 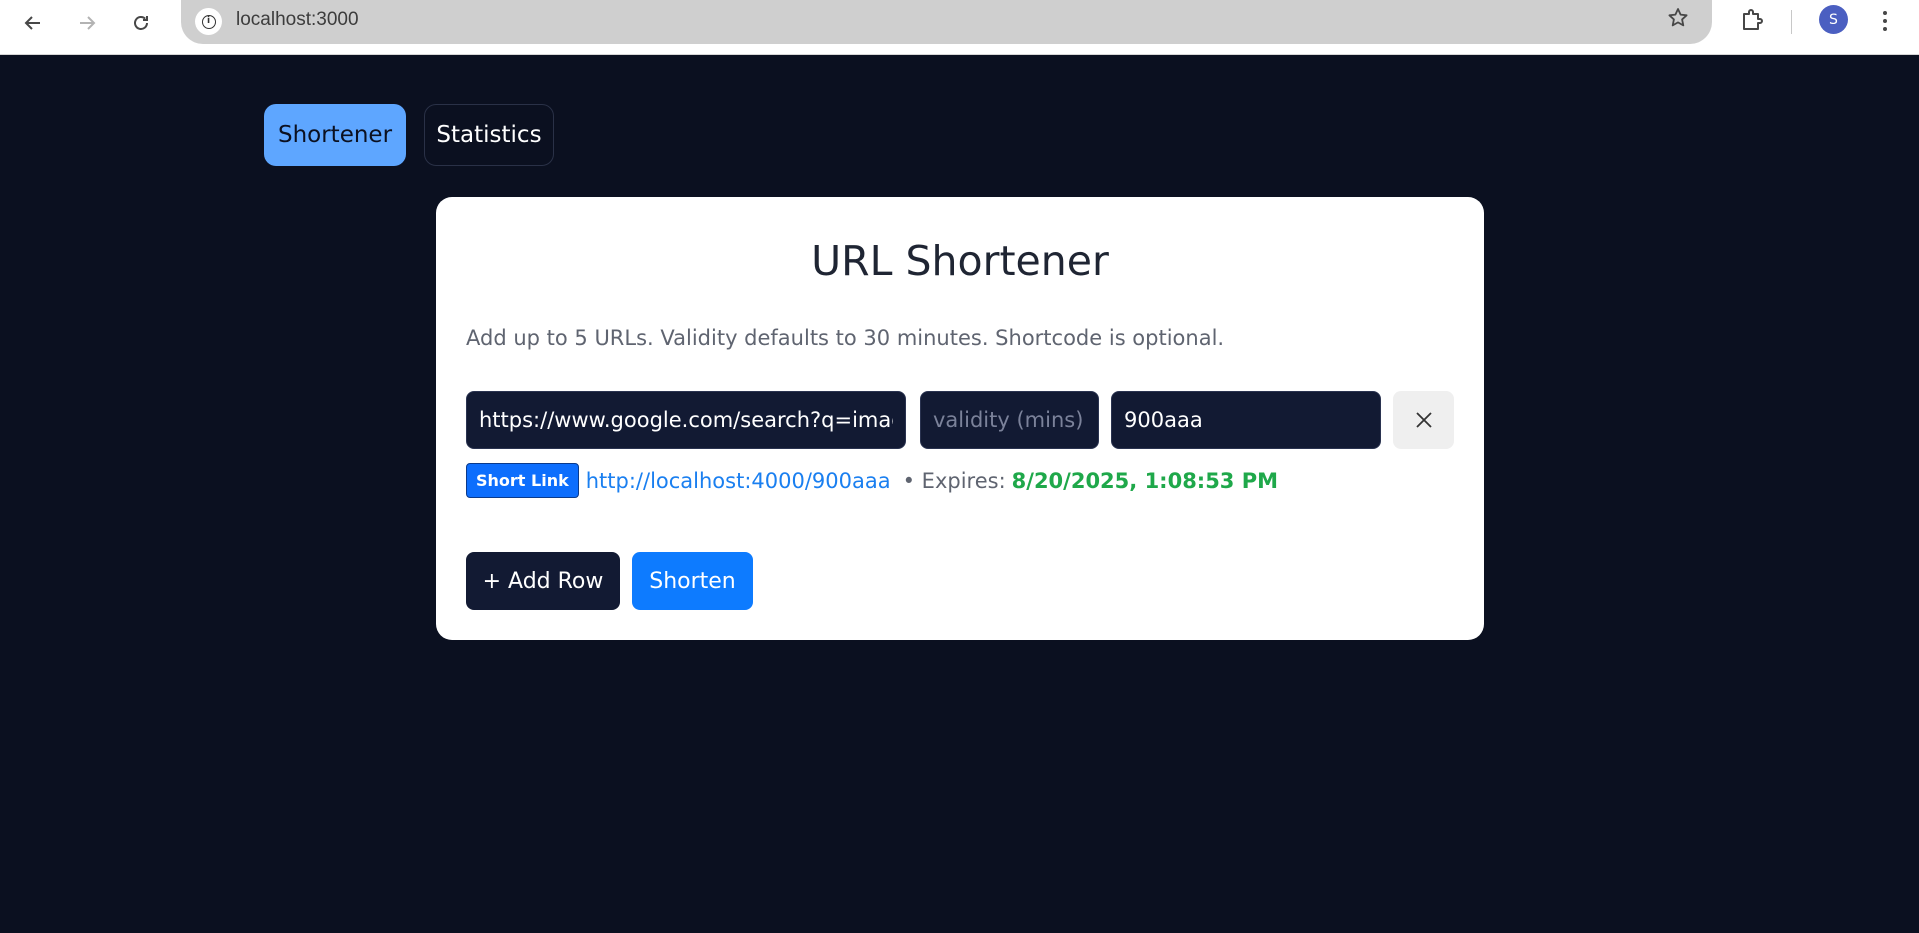 What do you see at coordinates (1791, 22) in the screenshot?
I see `toolbar-divider` at bounding box center [1791, 22].